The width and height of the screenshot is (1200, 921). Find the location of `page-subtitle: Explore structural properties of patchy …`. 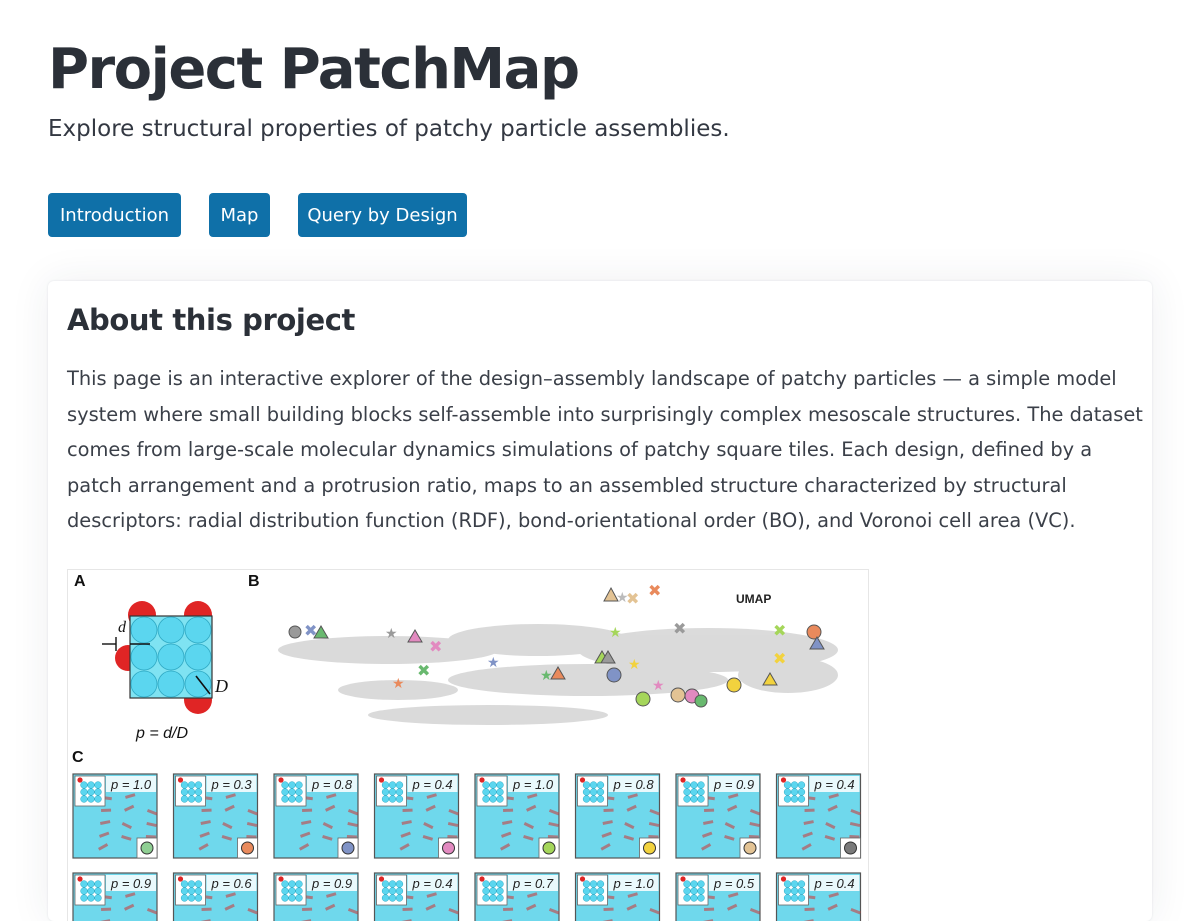

page-subtitle: Explore structural properties of patchy … is located at coordinates (389, 129).